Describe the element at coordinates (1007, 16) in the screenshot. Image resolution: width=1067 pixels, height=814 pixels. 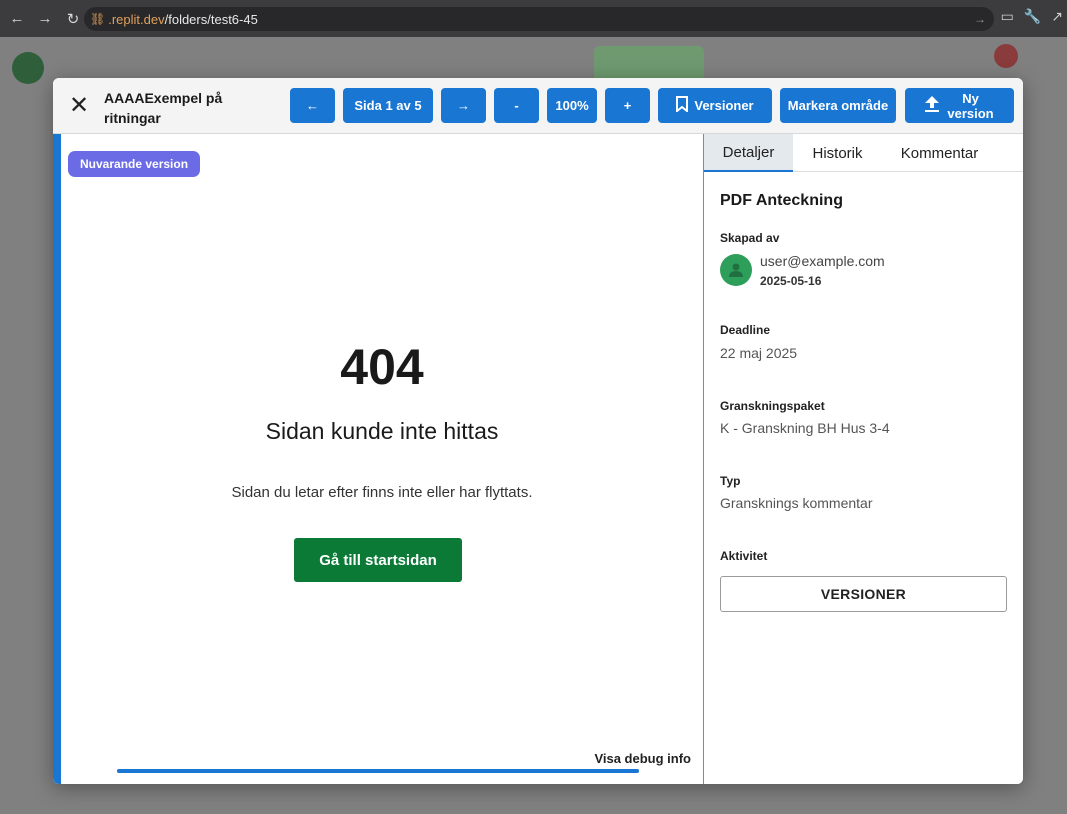
I see `screen-icon: ▭` at that location.